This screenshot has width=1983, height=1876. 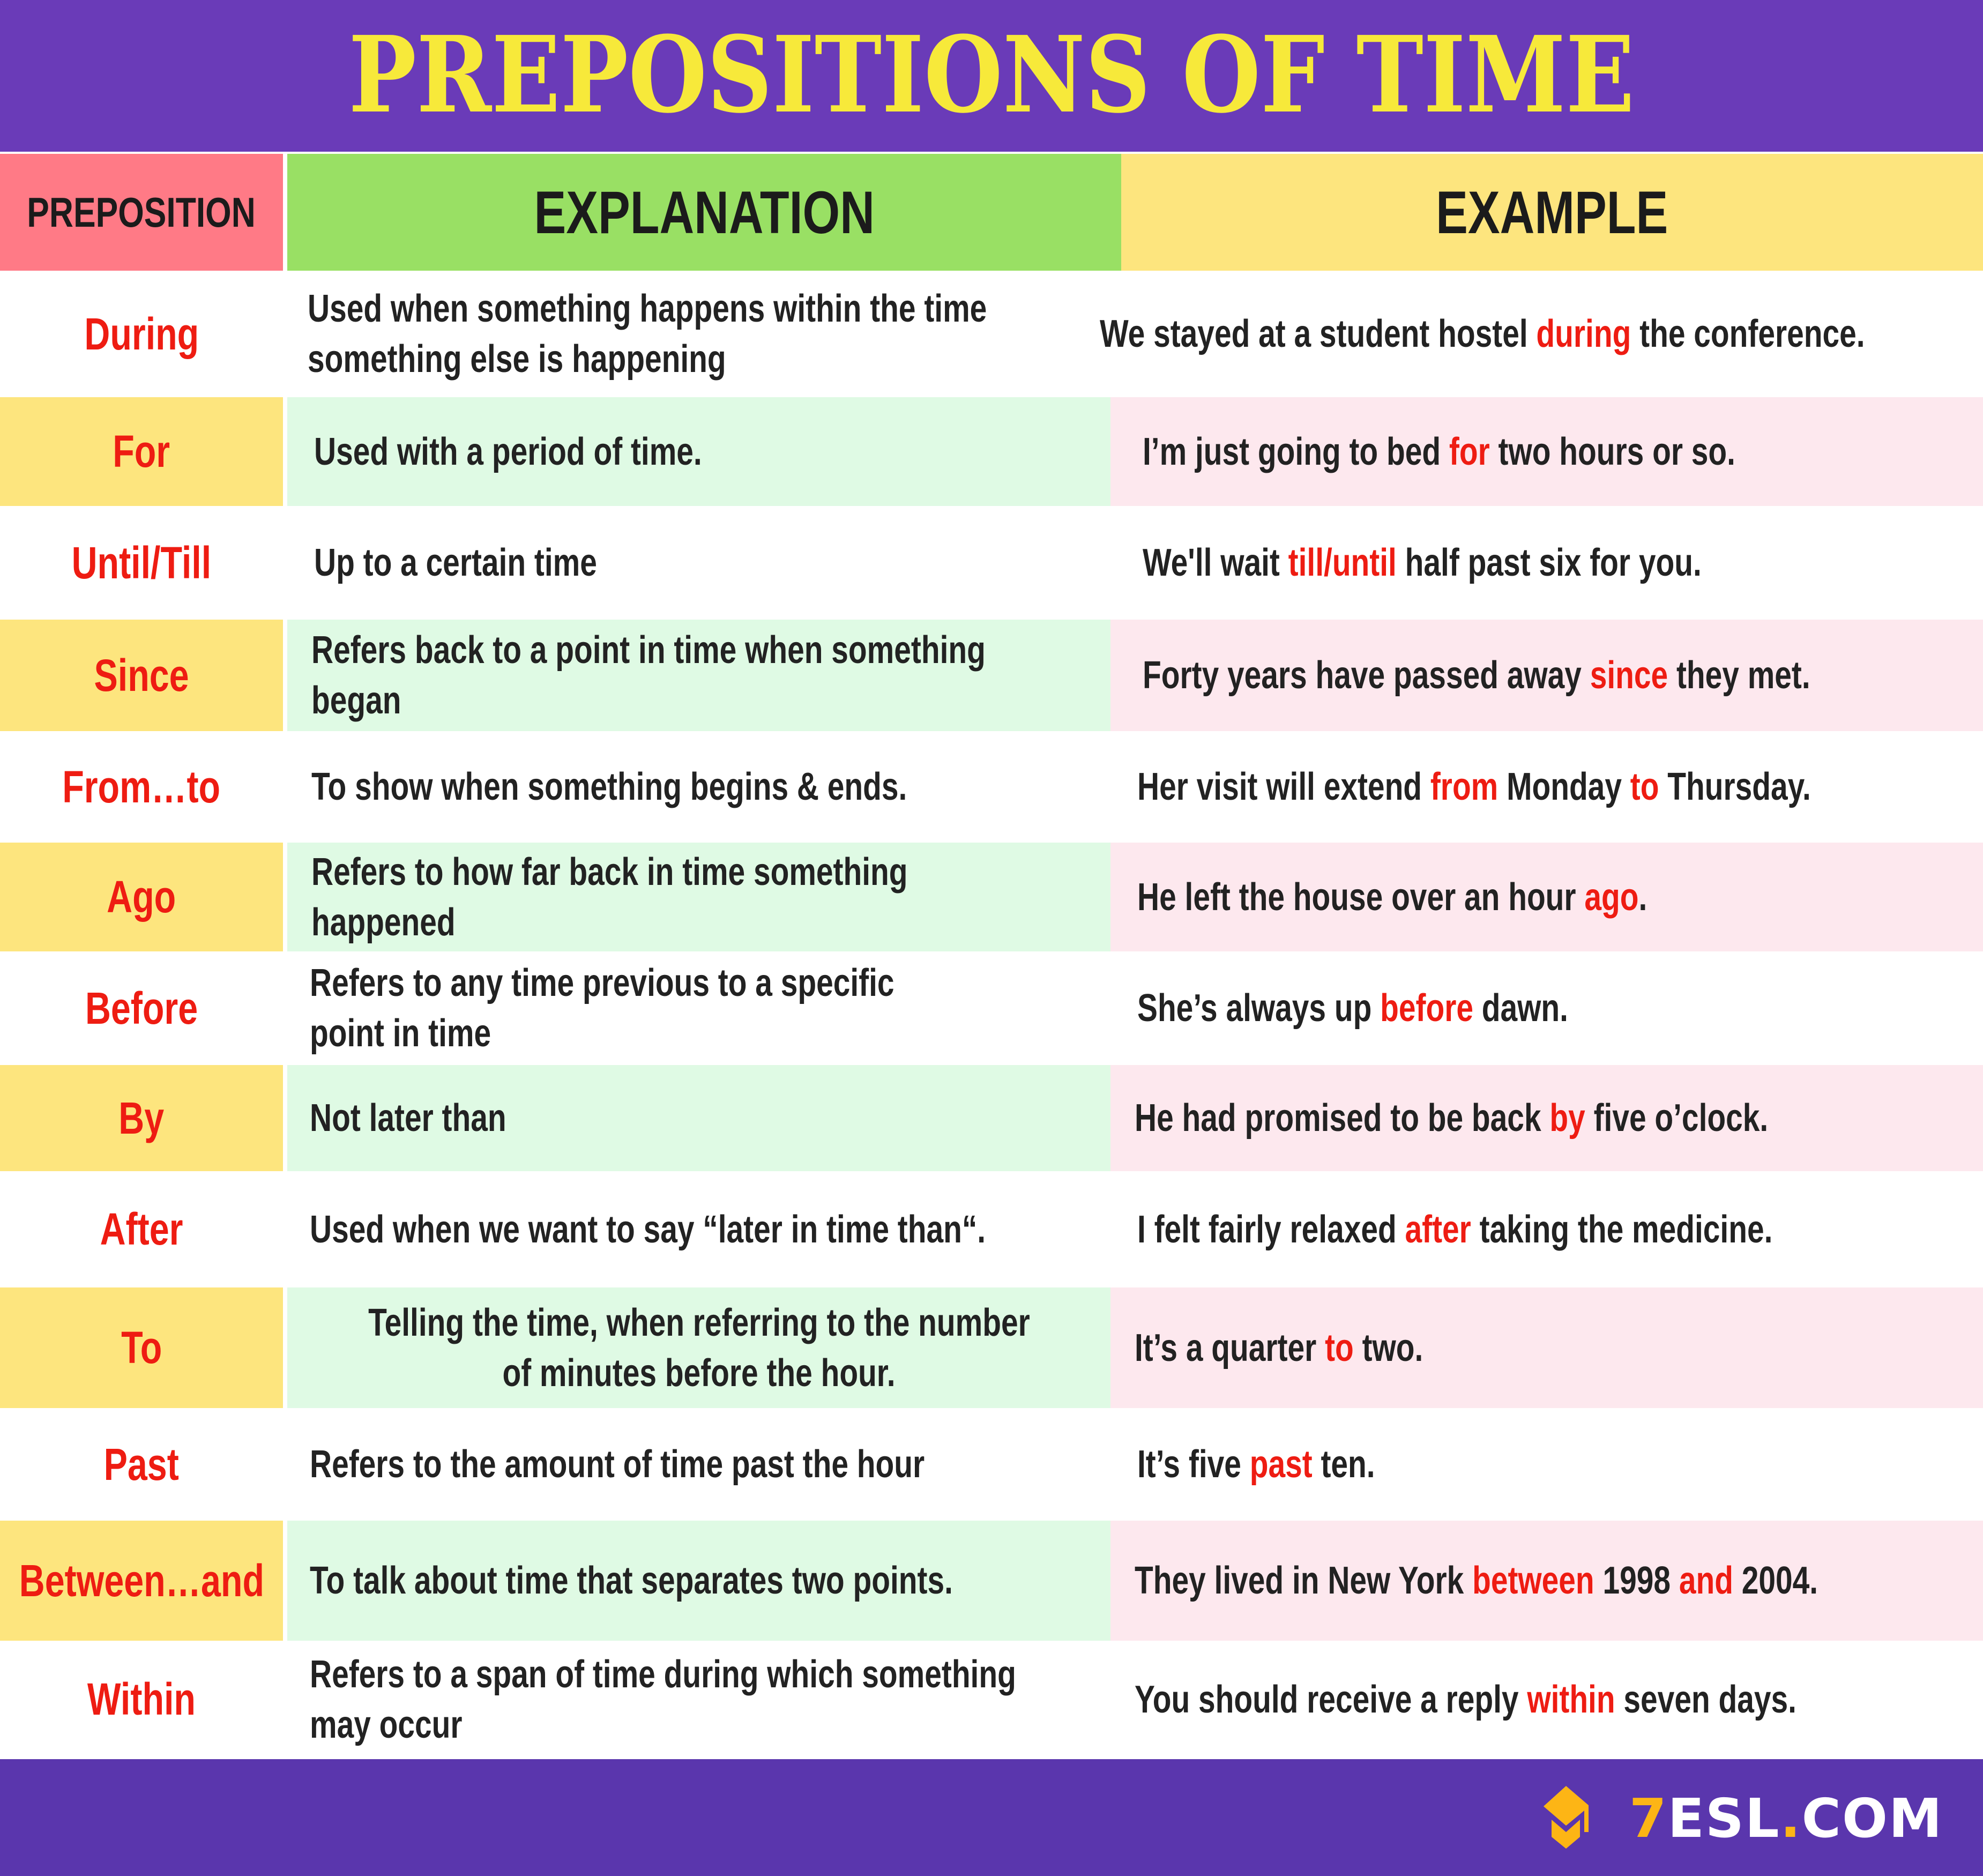 What do you see at coordinates (1361, 897) in the screenshot?
I see `example-fragment: He left the house over an hour` at bounding box center [1361, 897].